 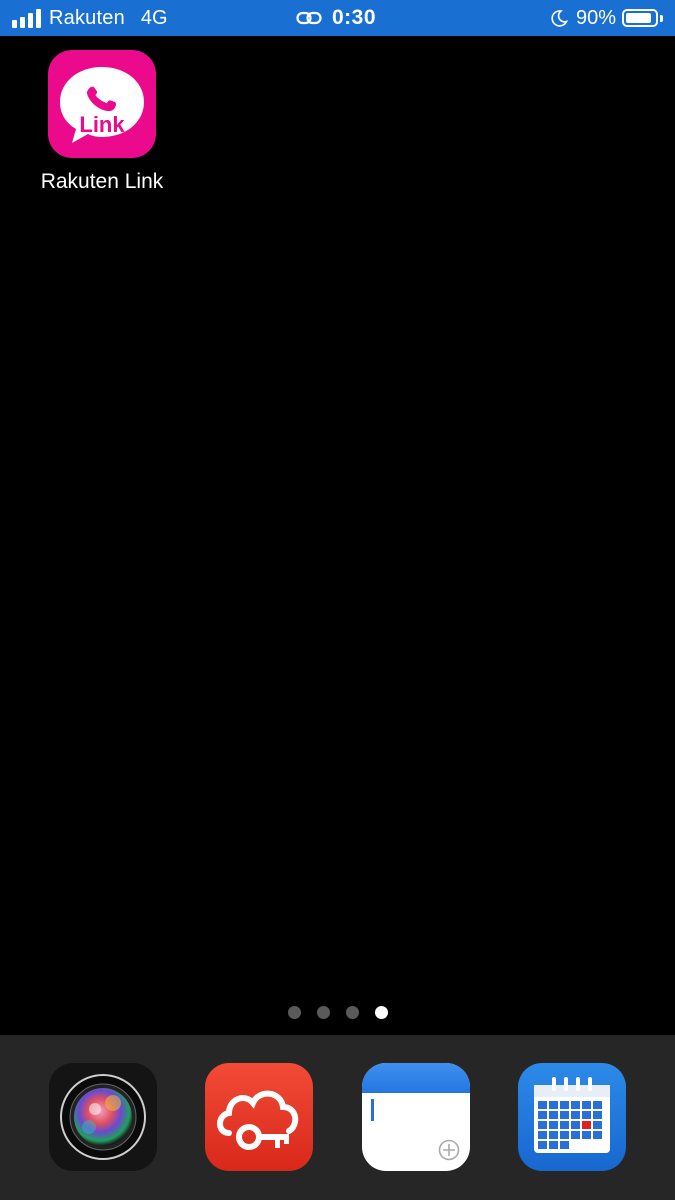 I want to click on app-label: Rakuten Link, so click(x=102, y=181).